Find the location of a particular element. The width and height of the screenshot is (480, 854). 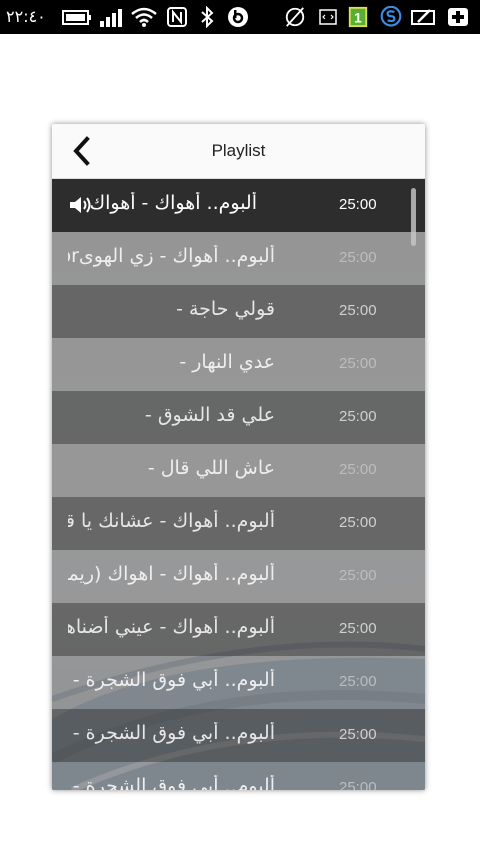

svg-text: 1 is located at coordinates (358, 18).